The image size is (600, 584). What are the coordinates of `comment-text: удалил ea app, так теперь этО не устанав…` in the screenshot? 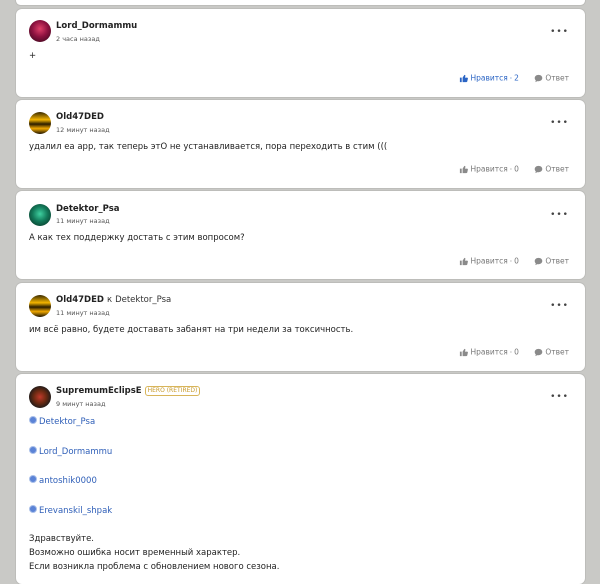 It's located at (208, 147).